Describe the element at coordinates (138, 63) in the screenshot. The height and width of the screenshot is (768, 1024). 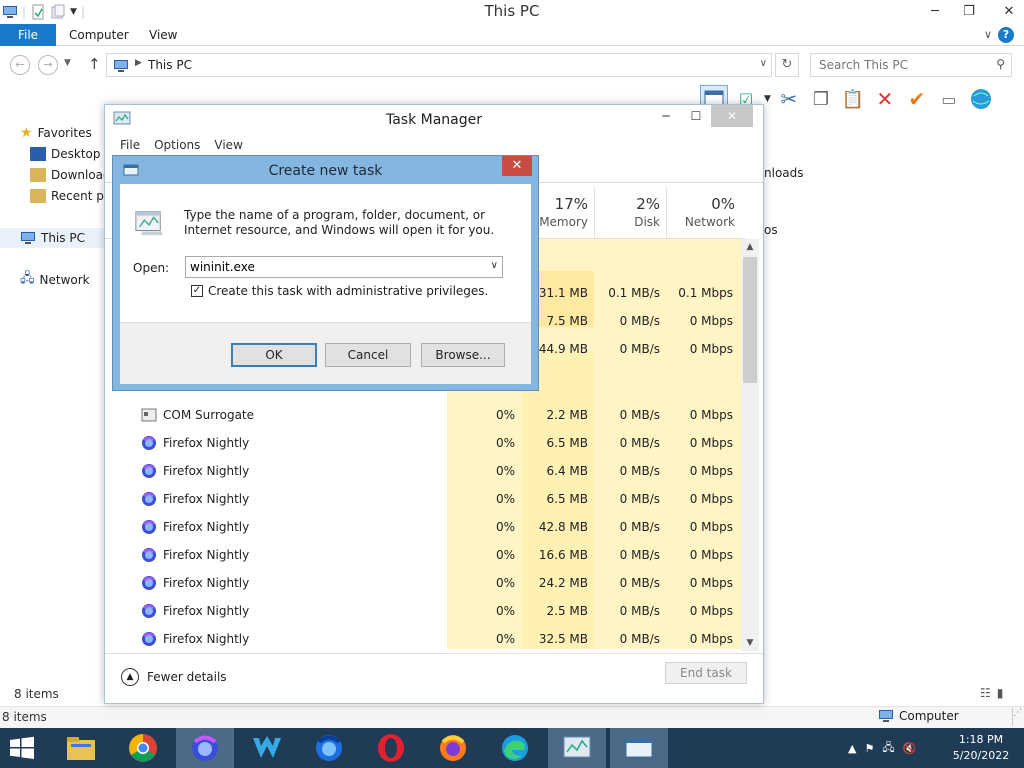
I see `chevron-right-icon: ▶` at that location.